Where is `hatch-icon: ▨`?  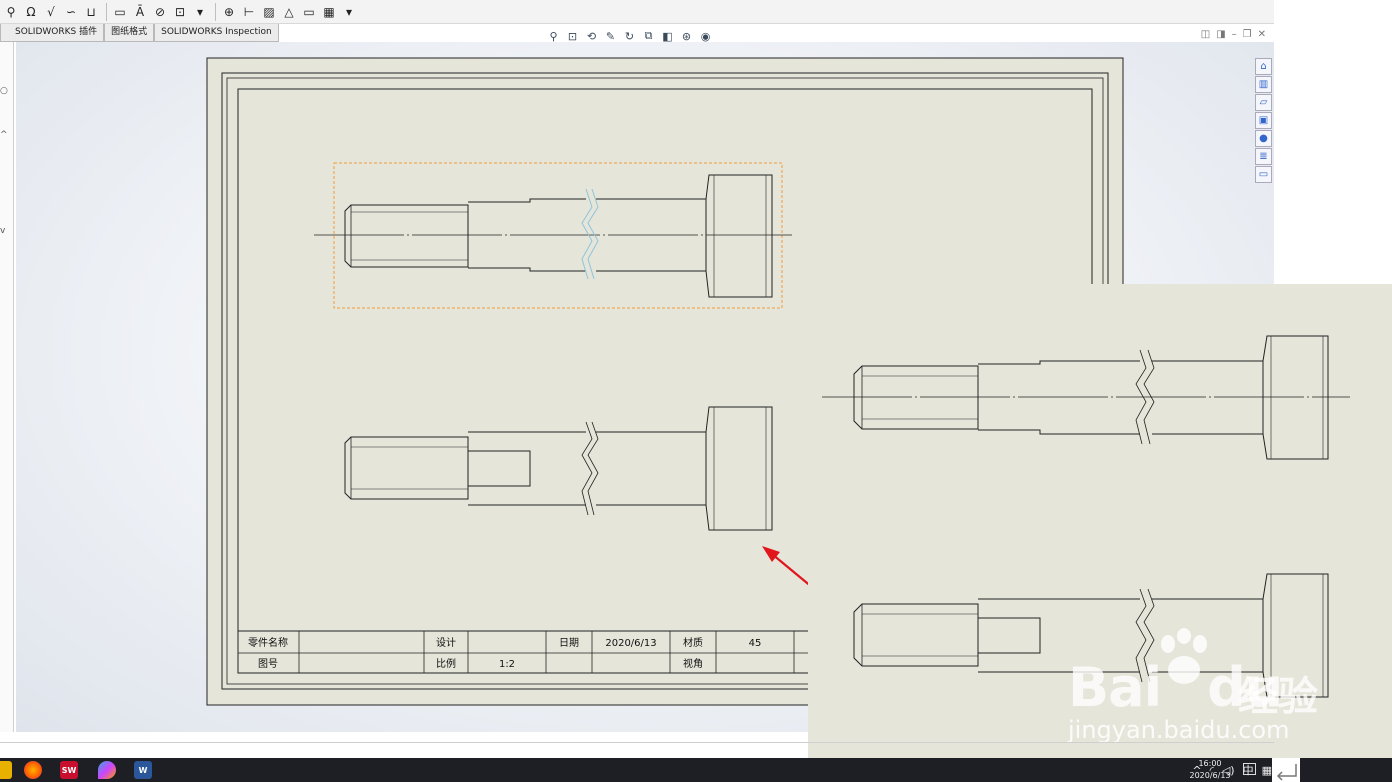
hatch-icon: ▨ is located at coordinates (269, 12).